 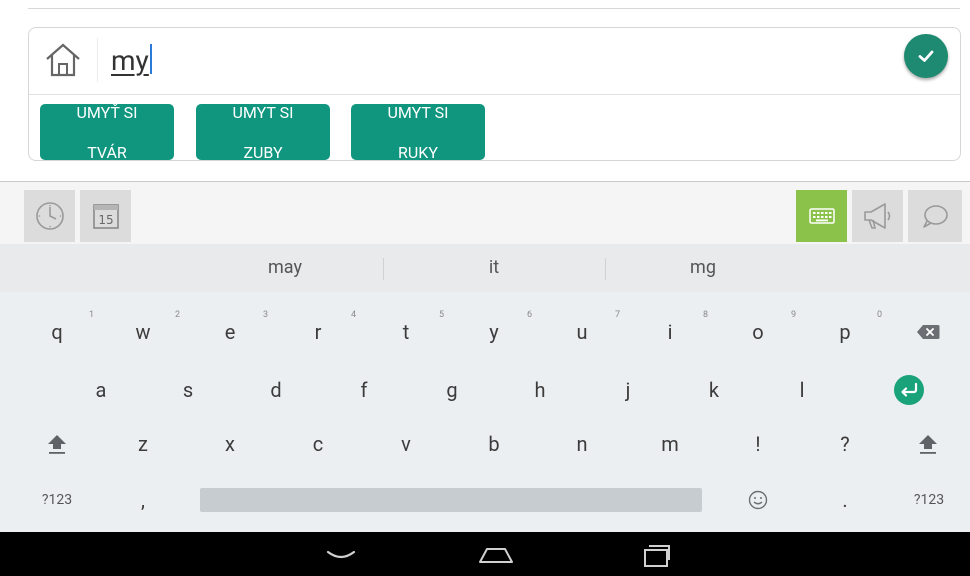 What do you see at coordinates (188, 390) in the screenshot?
I see `key-s: s` at bounding box center [188, 390].